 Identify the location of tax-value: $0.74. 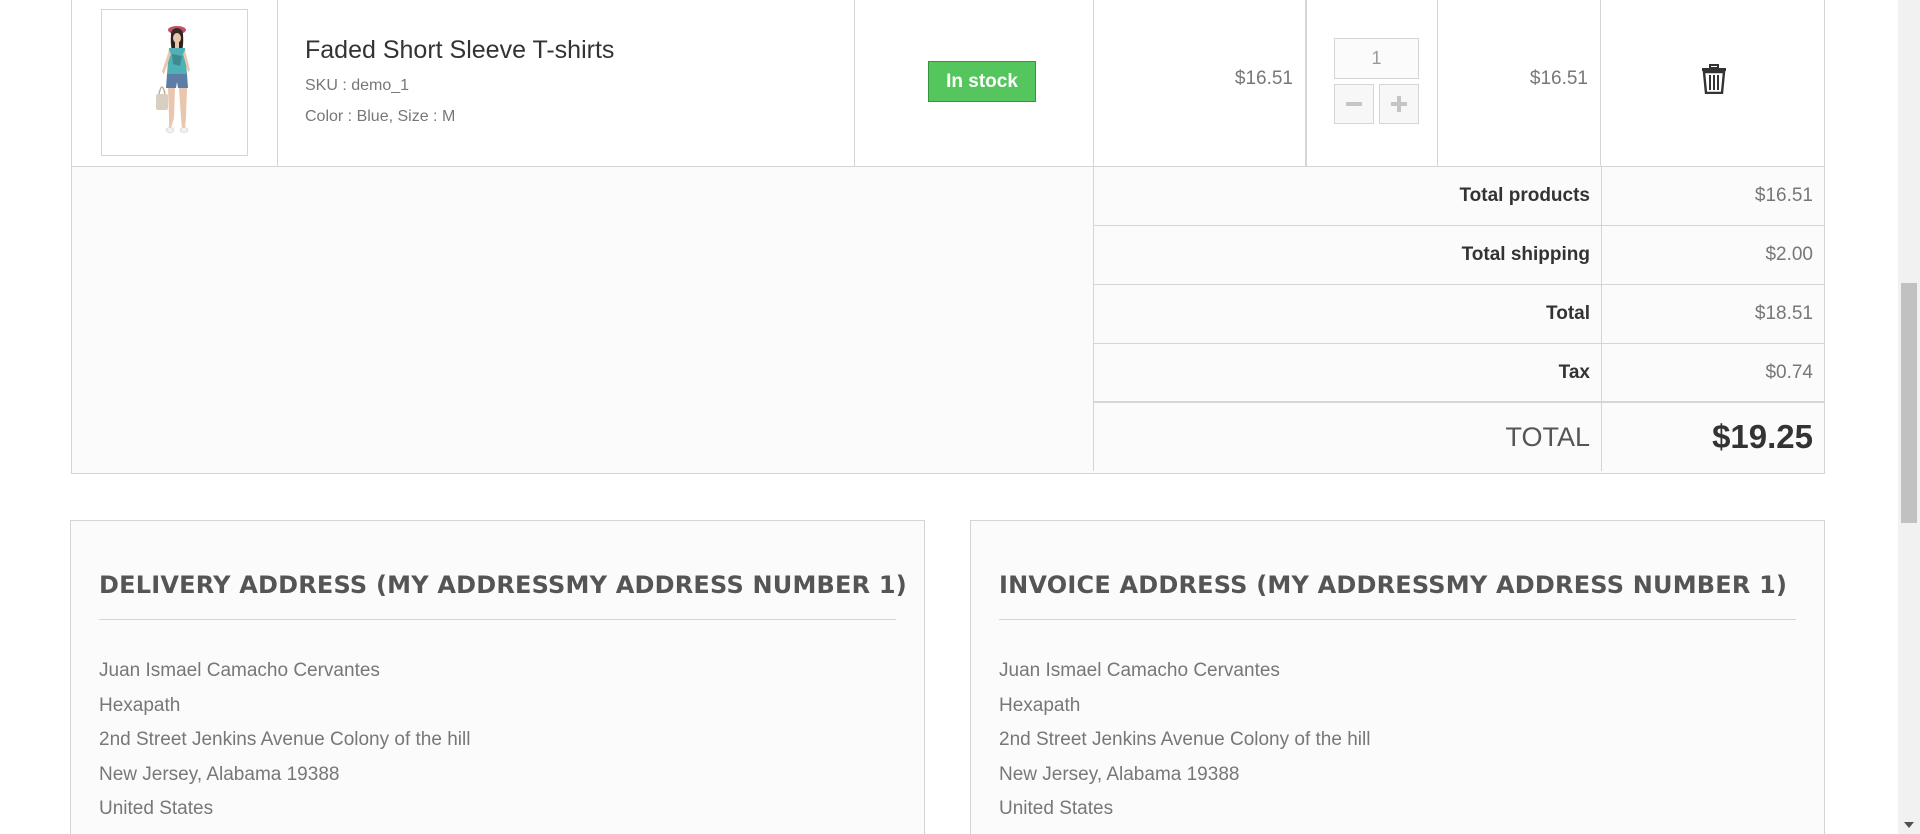
(1789, 372).